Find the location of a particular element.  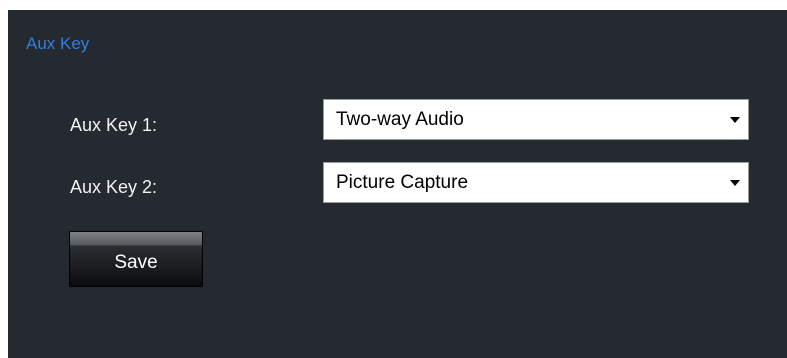

aux-key-1-label: Aux Key 1: is located at coordinates (114, 125).